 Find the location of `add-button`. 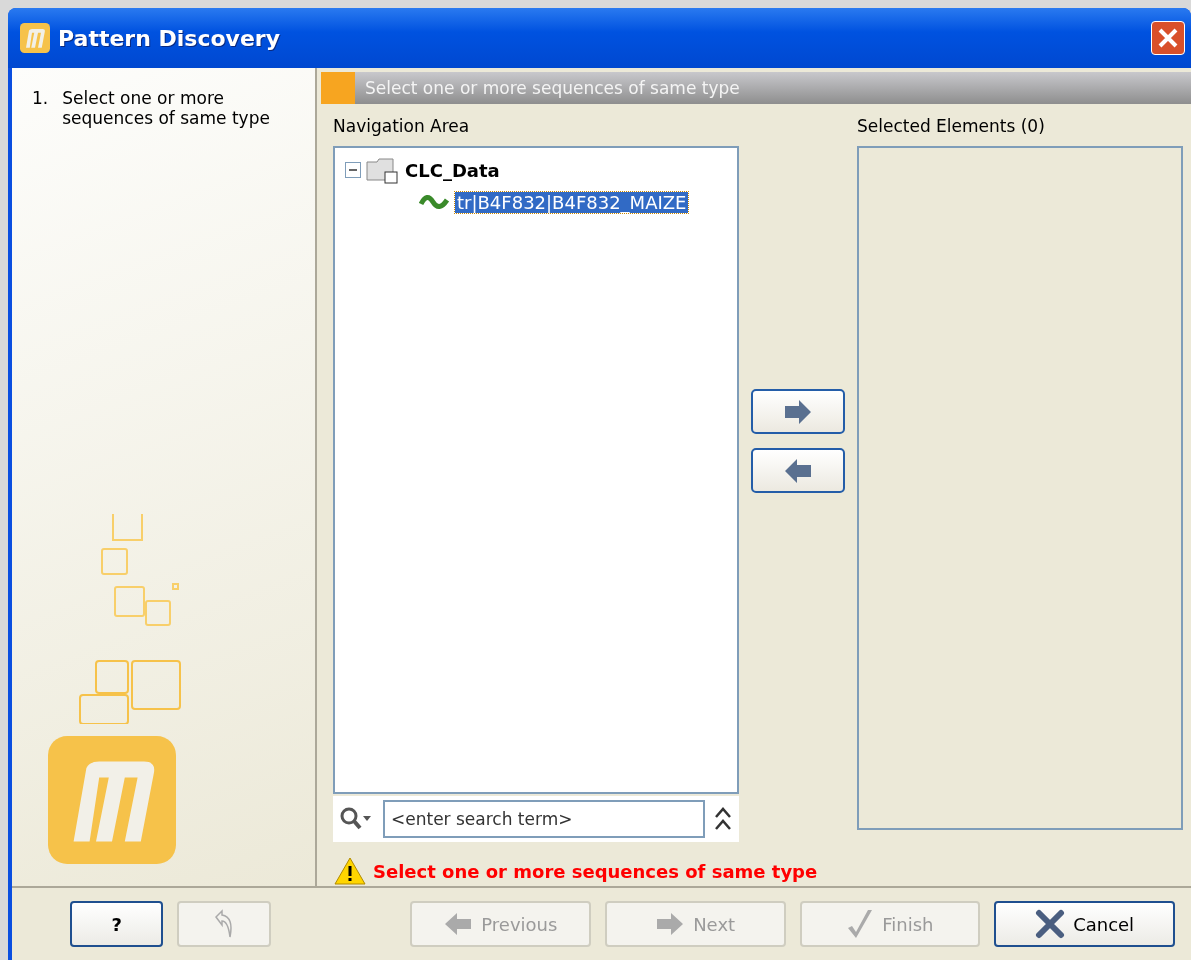

add-button is located at coordinates (798, 411).